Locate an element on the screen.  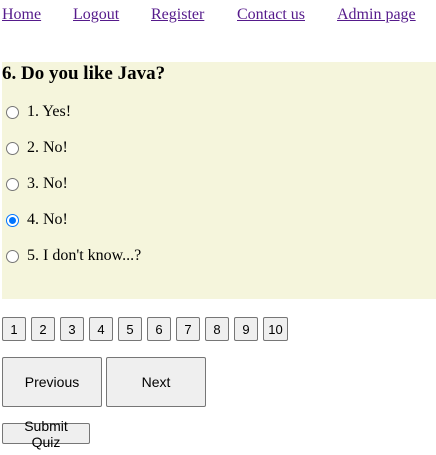
answer-option-2: 2. No! is located at coordinates (37, 148).